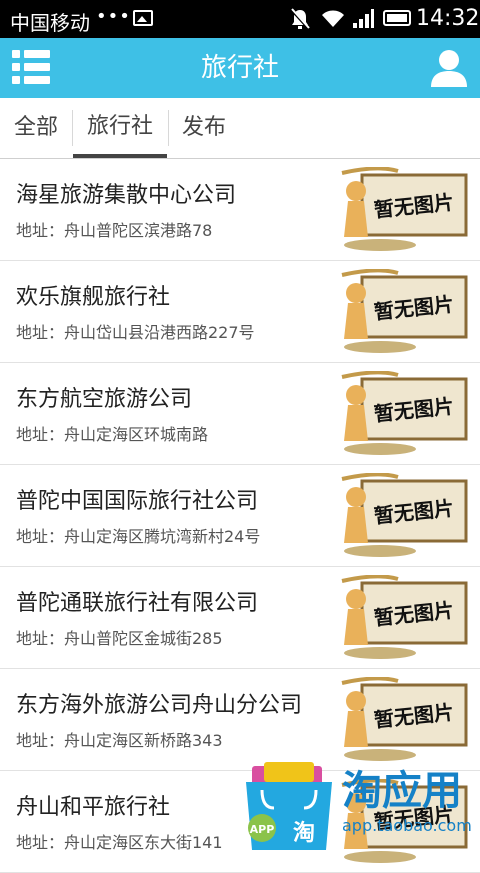 Image resolution: width=480 pixels, height=873 pixels. What do you see at coordinates (262, 829) in the screenshot?
I see `app-badge-text: APP` at bounding box center [262, 829].